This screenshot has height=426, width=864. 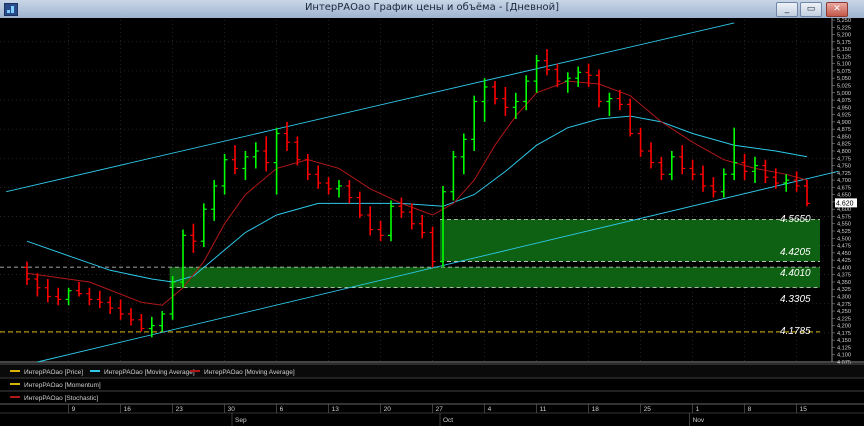 What do you see at coordinates (844, 341) in the screenshot?
I see `y-tick-label: 4,150` at bounding box center [844, 341].